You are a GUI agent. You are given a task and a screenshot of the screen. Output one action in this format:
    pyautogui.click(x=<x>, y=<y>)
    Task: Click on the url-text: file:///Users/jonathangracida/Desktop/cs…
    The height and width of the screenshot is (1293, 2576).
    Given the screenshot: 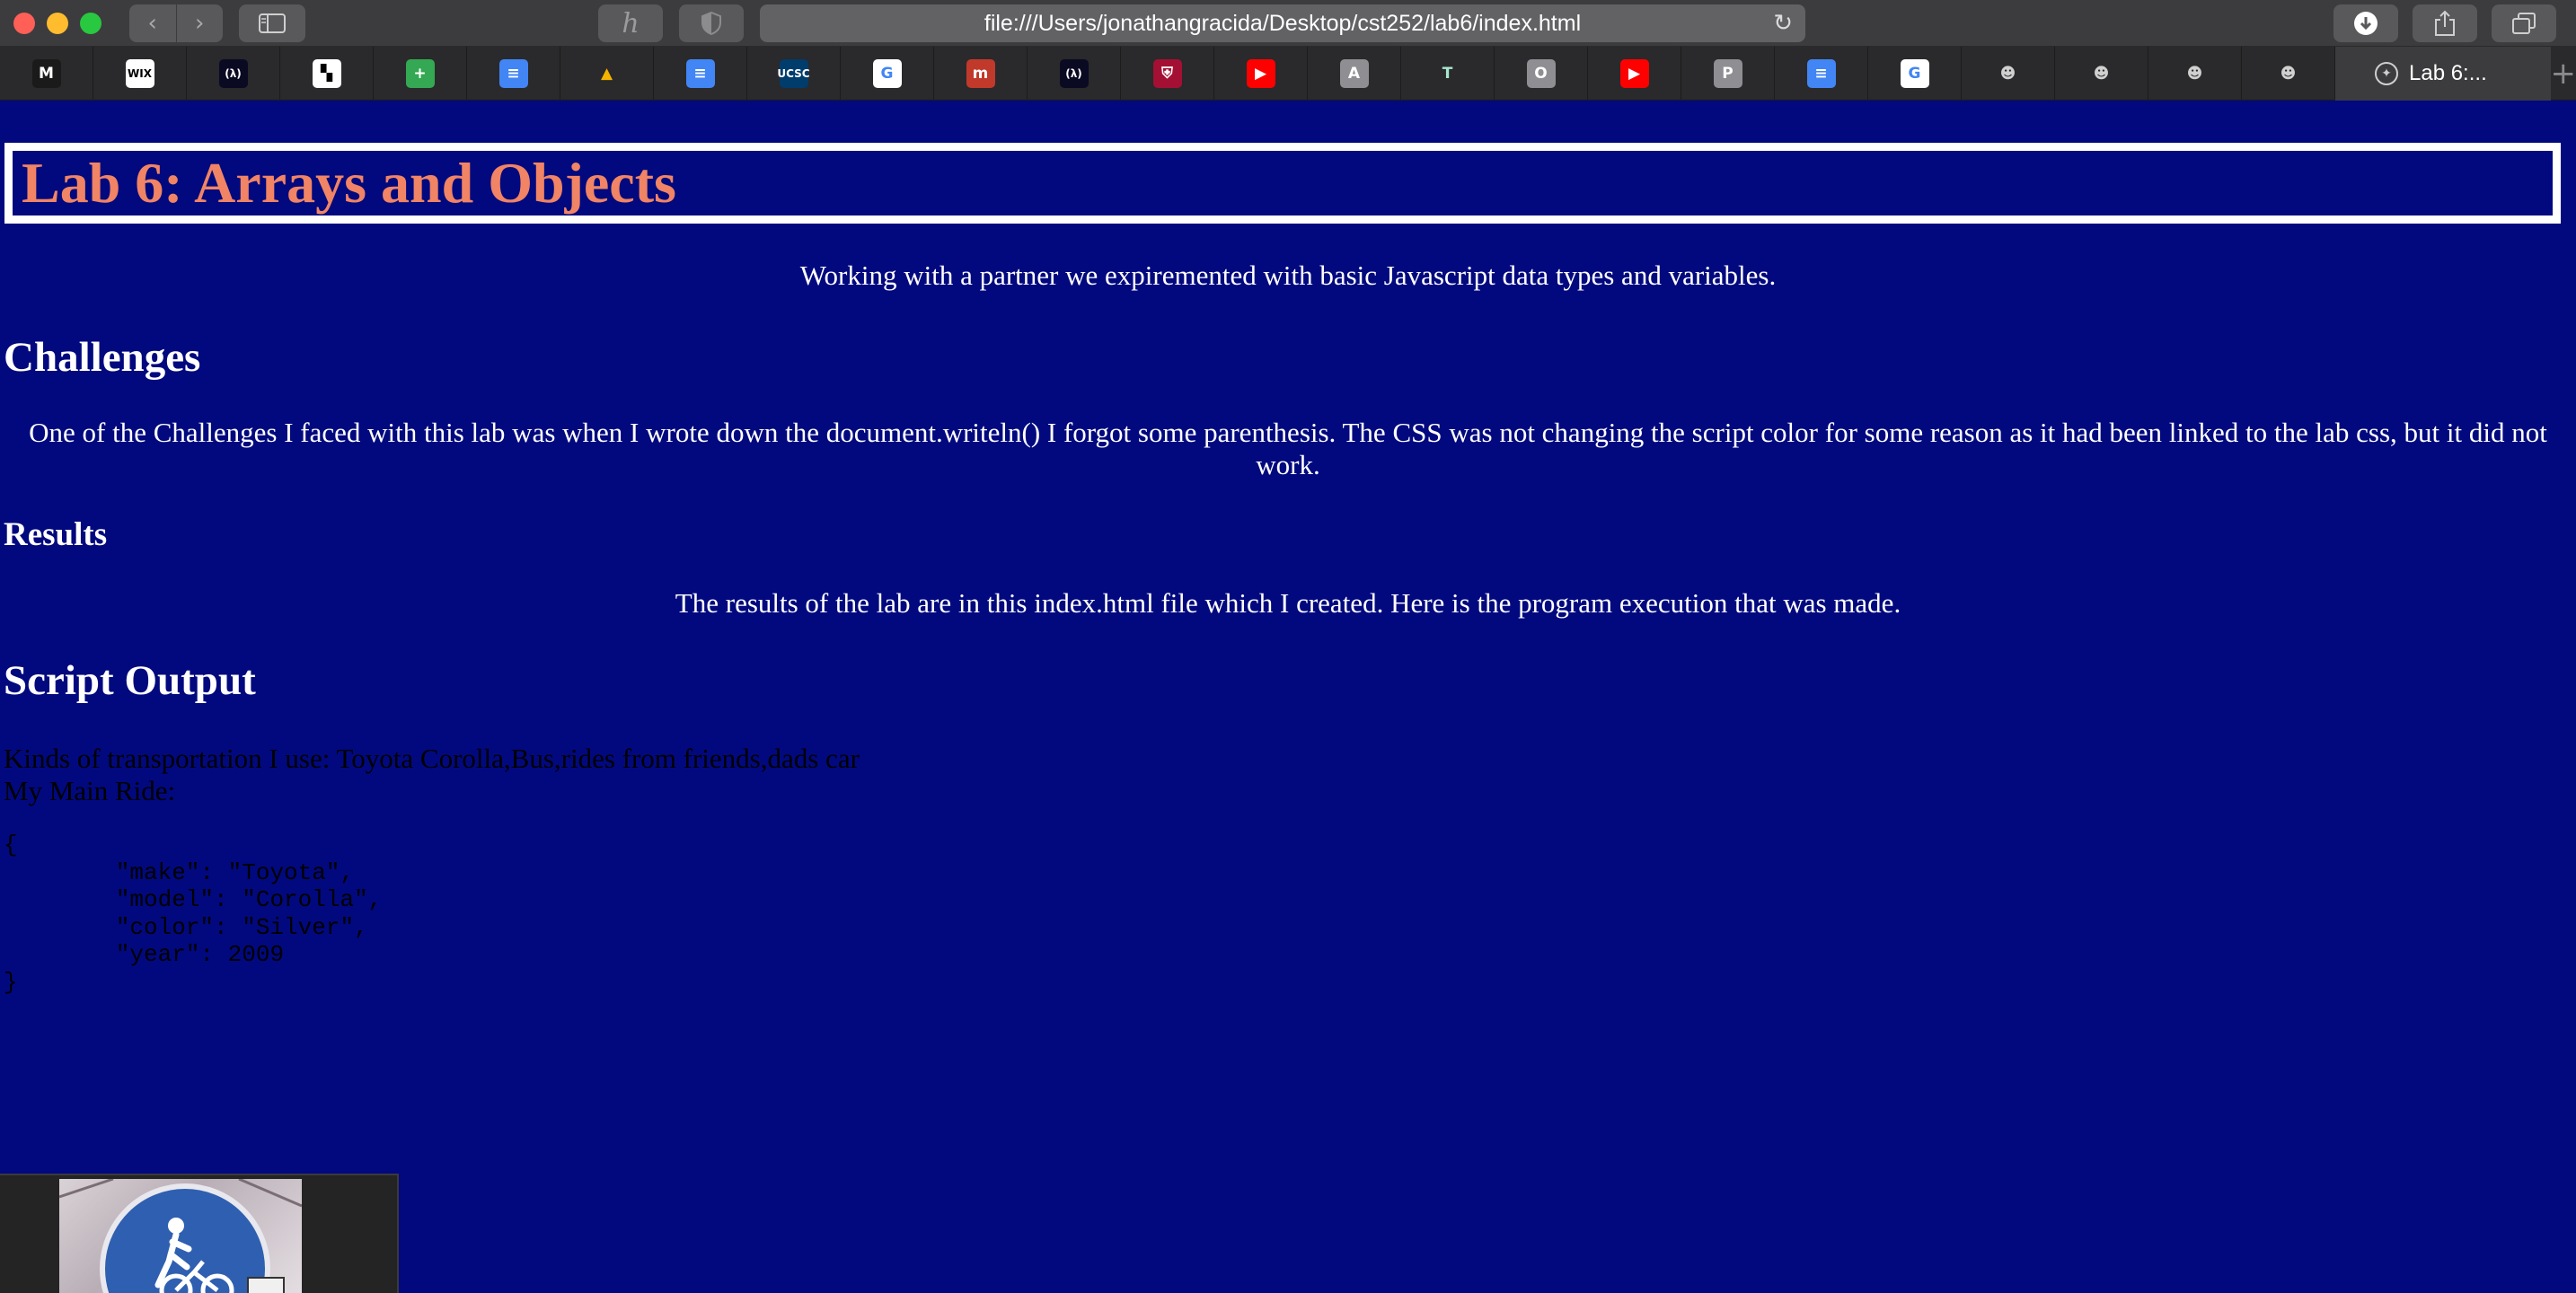 What is the action you would take?
    pyautogui.click(x=1283, y=23)
    